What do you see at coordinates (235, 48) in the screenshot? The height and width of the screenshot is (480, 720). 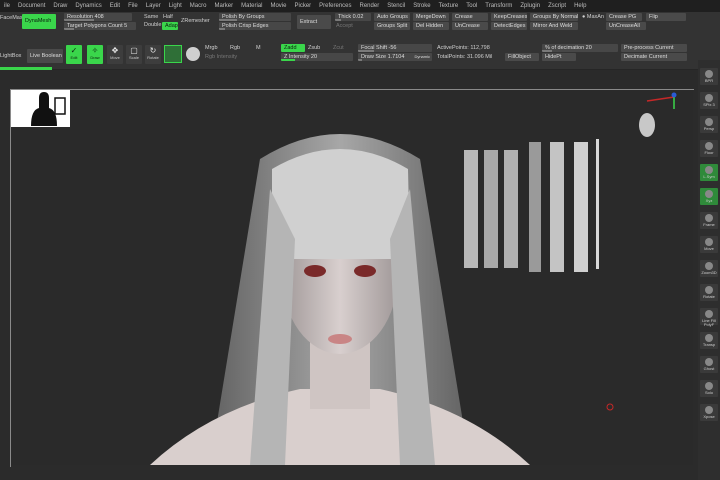 I see `rgb-button: Rgb` at bounding box center [235, 48].